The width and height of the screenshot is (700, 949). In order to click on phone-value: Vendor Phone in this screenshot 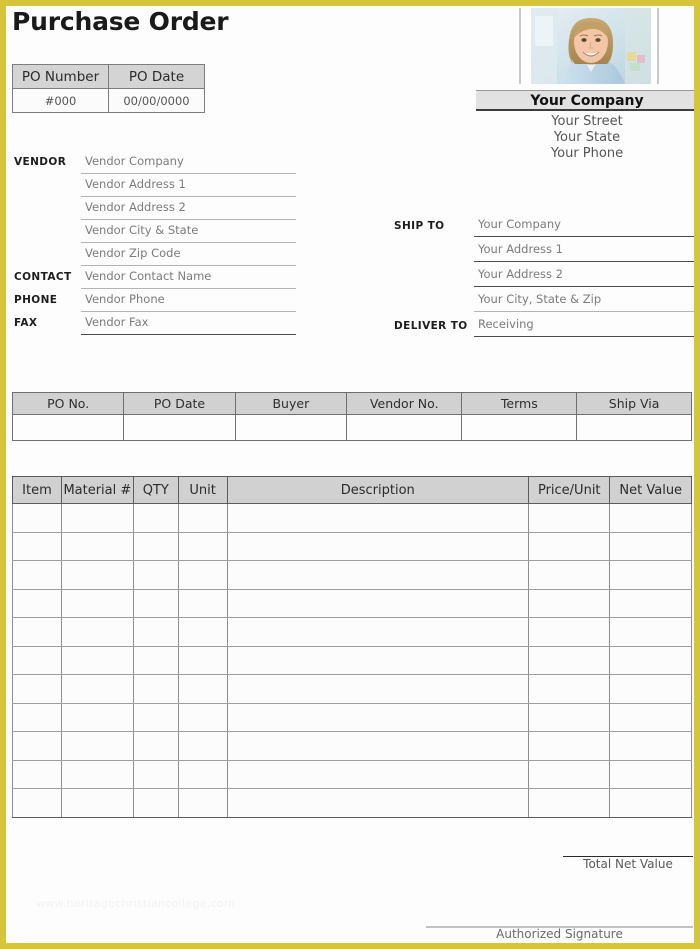, I will do `click(125, 299)`.